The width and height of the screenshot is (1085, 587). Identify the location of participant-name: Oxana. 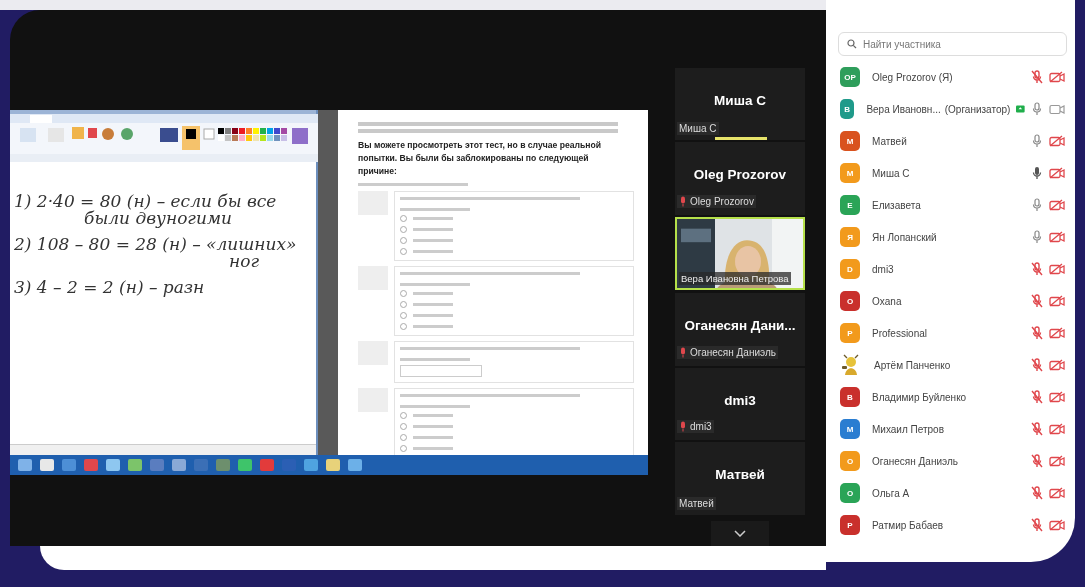
(887, 301).